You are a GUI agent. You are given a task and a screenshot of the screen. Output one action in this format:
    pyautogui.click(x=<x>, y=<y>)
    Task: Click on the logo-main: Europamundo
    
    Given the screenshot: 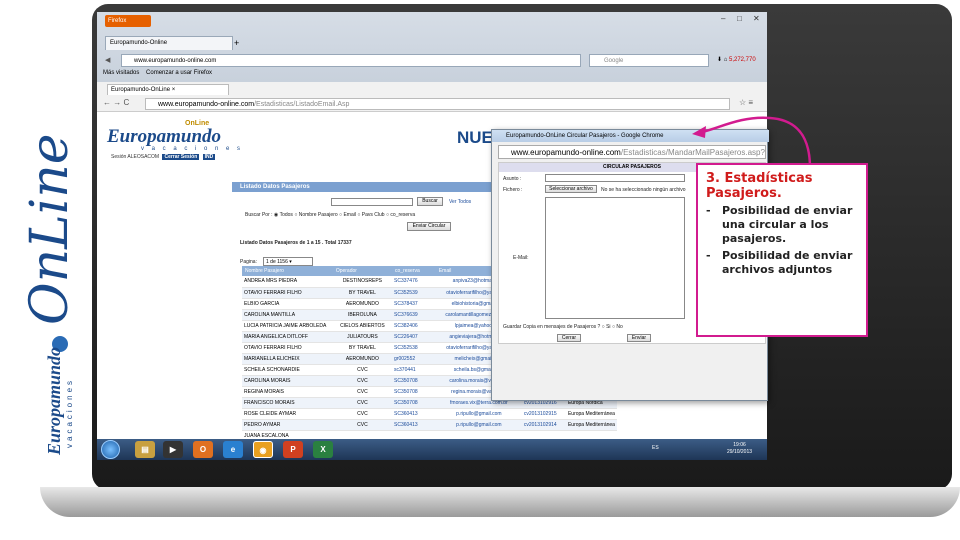 What is the action you would take?
    pyautogui.click(x=164, y=136)
    